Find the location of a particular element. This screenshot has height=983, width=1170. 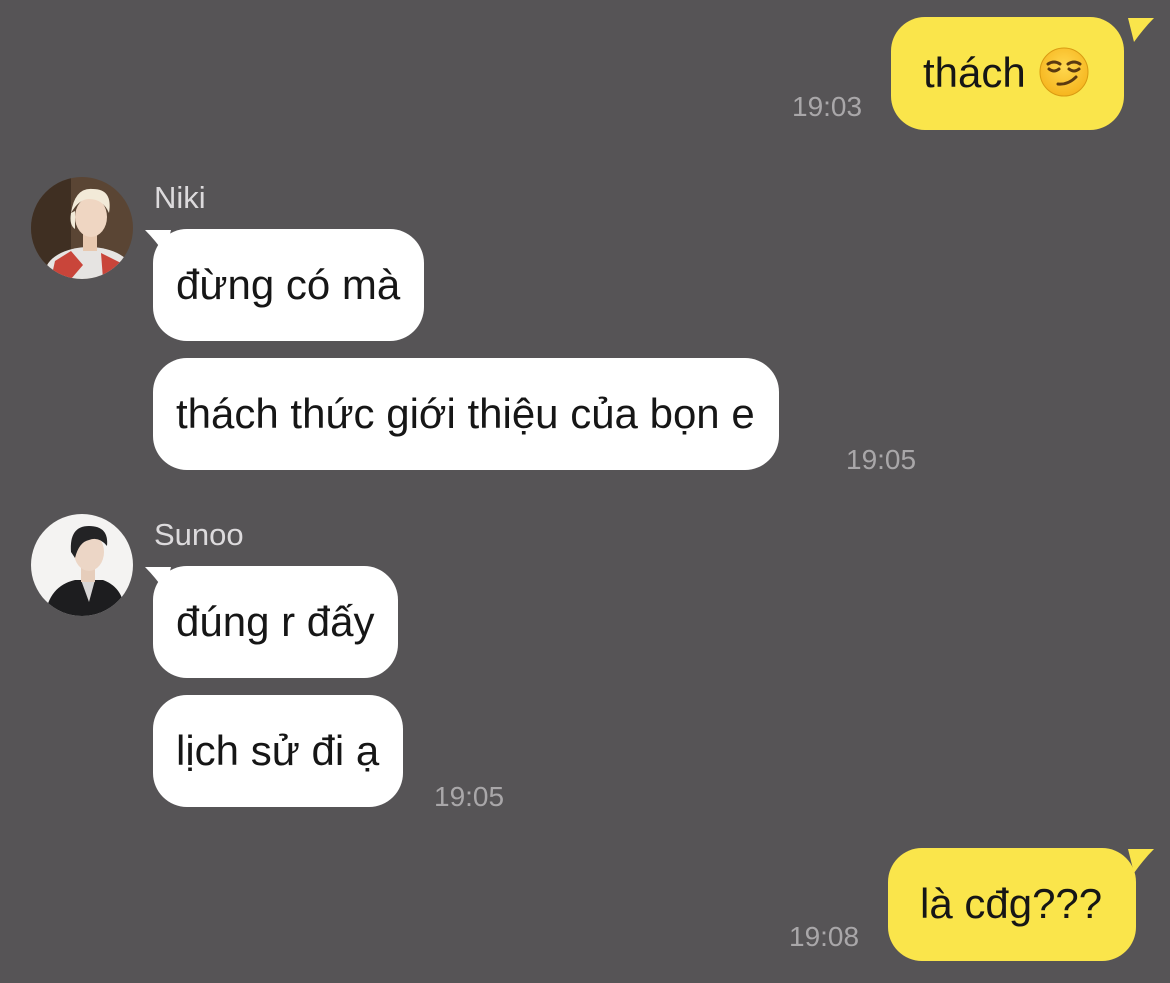

avatar-niki is located at coordinates (82, 228).